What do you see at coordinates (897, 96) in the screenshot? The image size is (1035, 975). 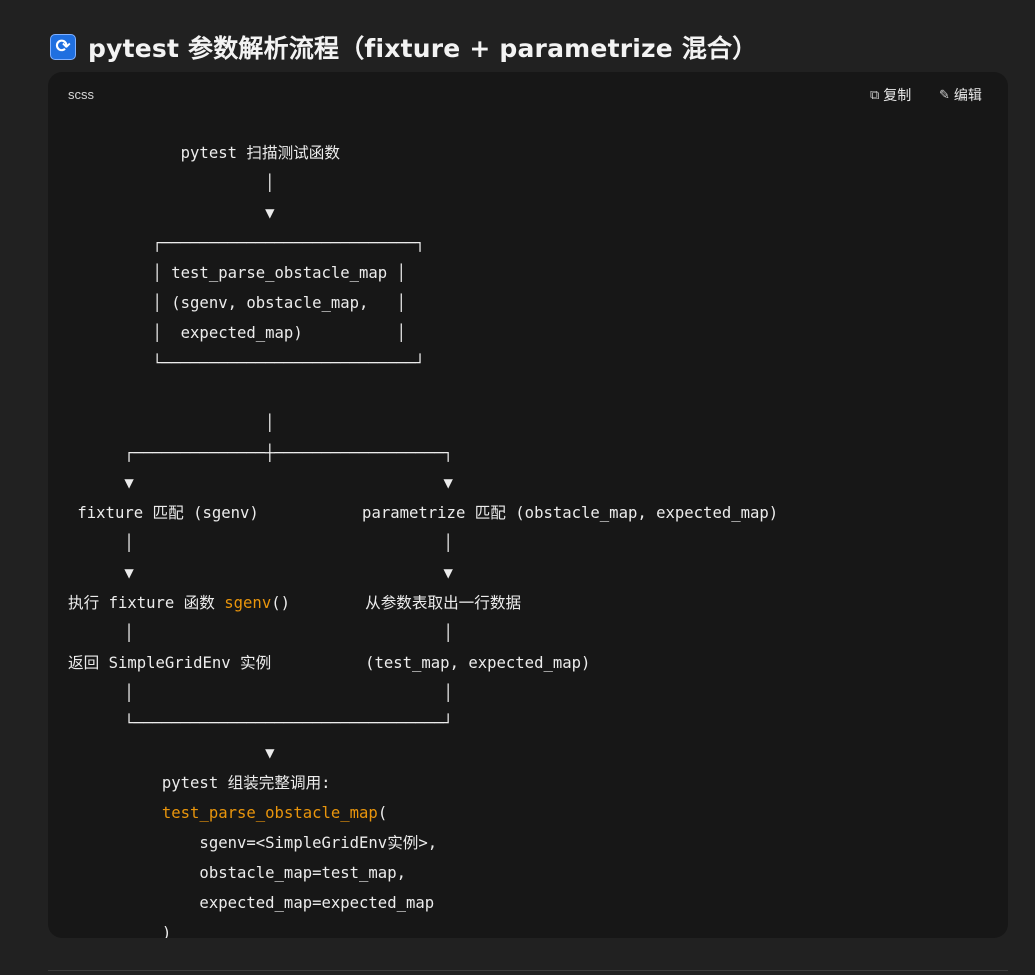 I see `copy-button-label: 复制` at bounding box center [897, 96].